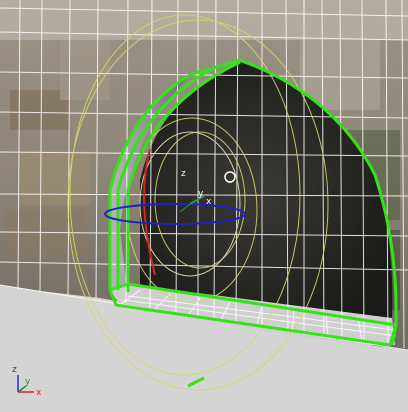 This screenshot has height=412, width=408. I want to click on tripod-label-x: x, so click(39, 393).